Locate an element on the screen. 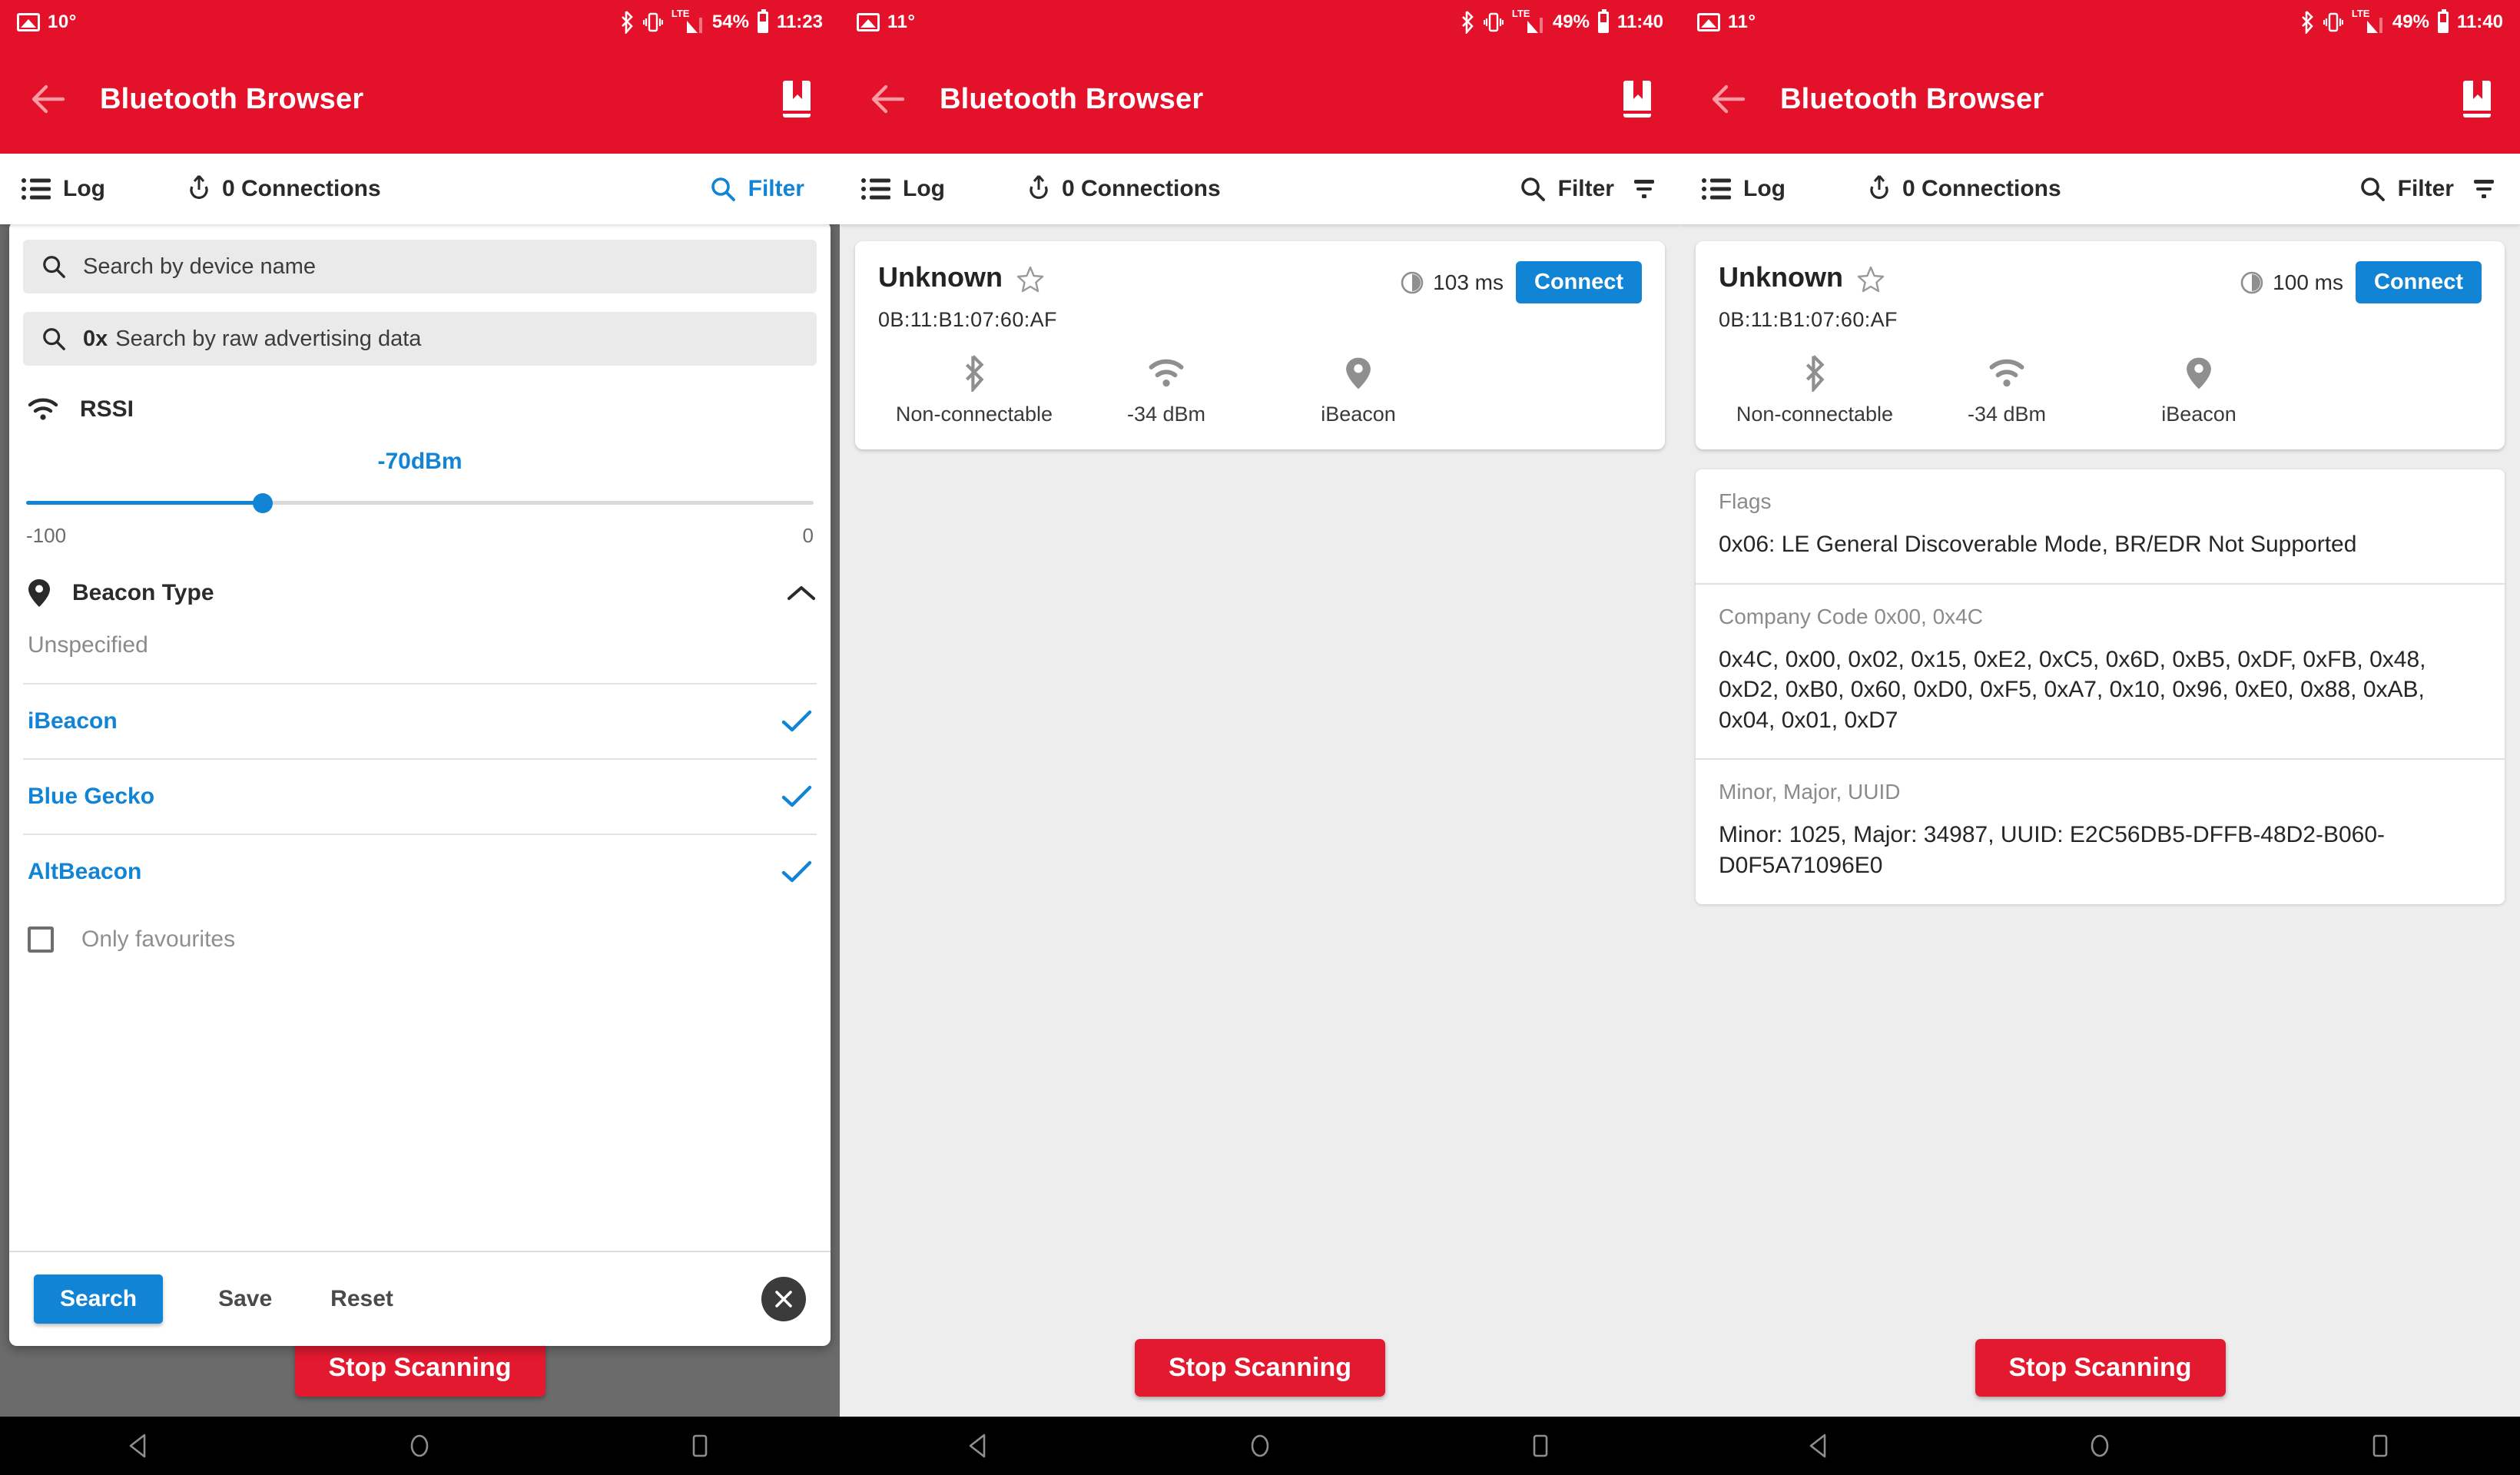 The width and height of the screenshot is (2520, 1475). tab-connections-label: 0 Connections is located at coordinates (1141, 188).